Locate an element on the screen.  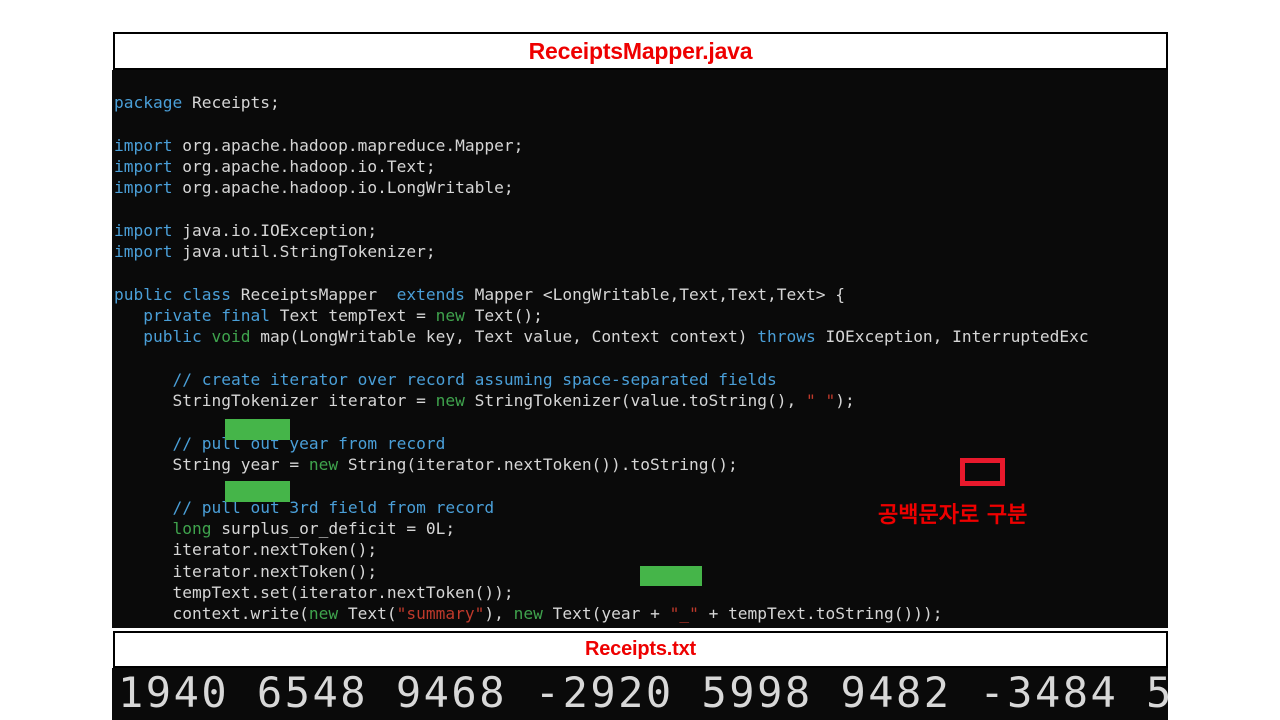
mapper-file-title: ReceiptsMapper.java is located at coordinates (640, 50).